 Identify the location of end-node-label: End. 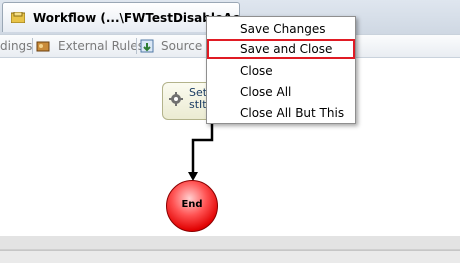
(192, 204).